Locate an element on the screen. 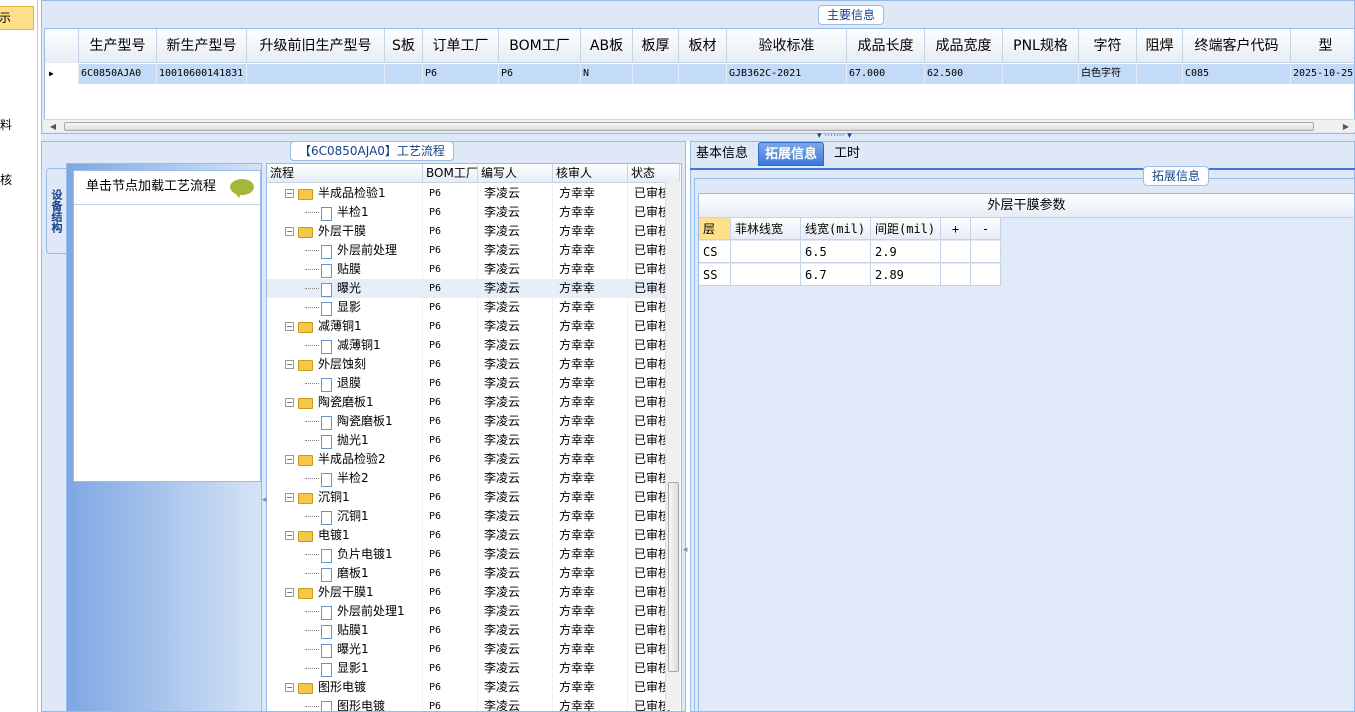  table-cell: SS is located at coordinates (715, 275).